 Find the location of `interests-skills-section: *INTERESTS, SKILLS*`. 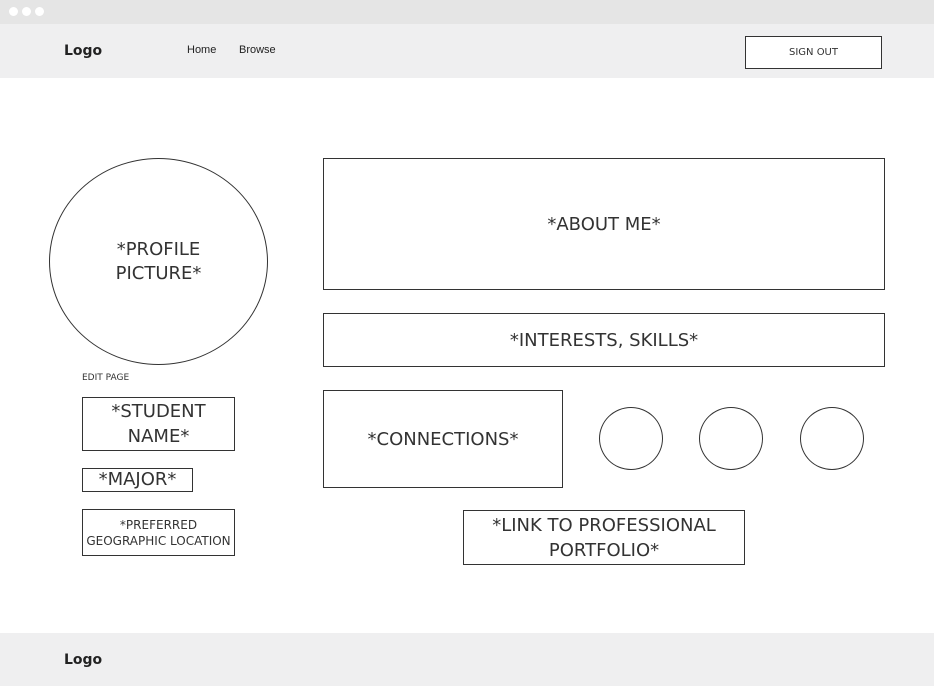

interests-skills-section: *INTERESTS, SKILLS* is located at coordinates (604, 340).